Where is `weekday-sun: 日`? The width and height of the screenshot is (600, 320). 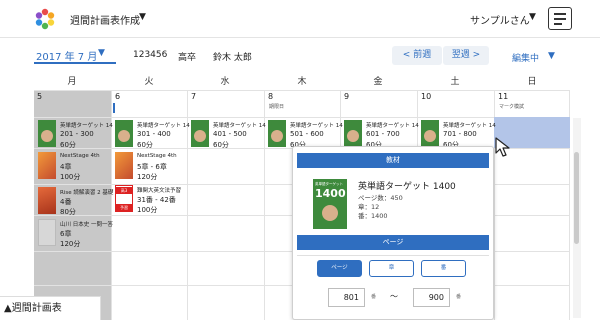 weekday-sun: 日 is located at coordinates (532, 82).